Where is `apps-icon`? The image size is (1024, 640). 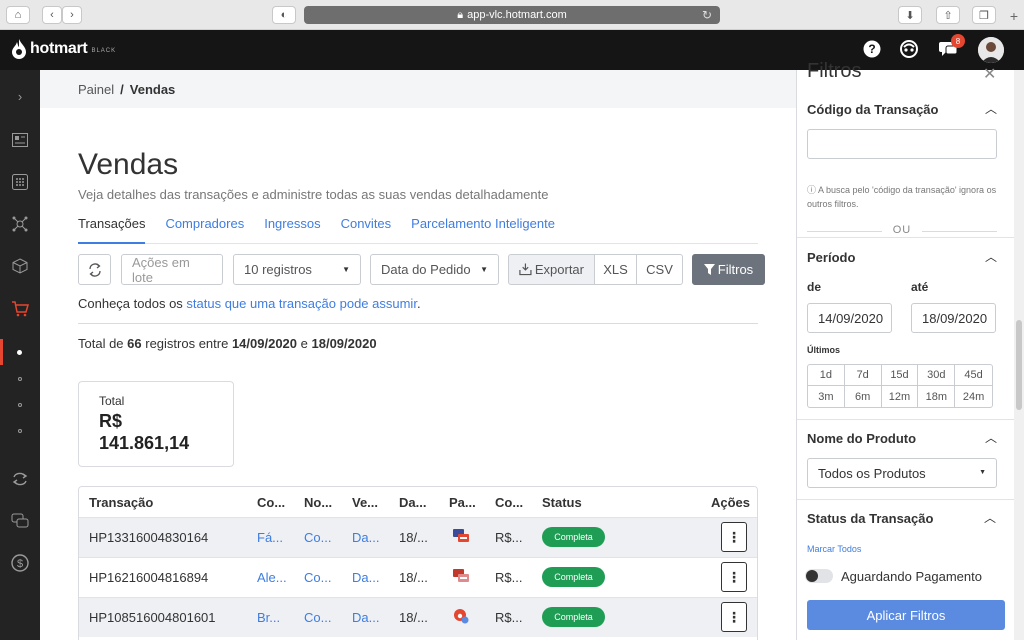 apps-icon is located at coordinates (20, 182).